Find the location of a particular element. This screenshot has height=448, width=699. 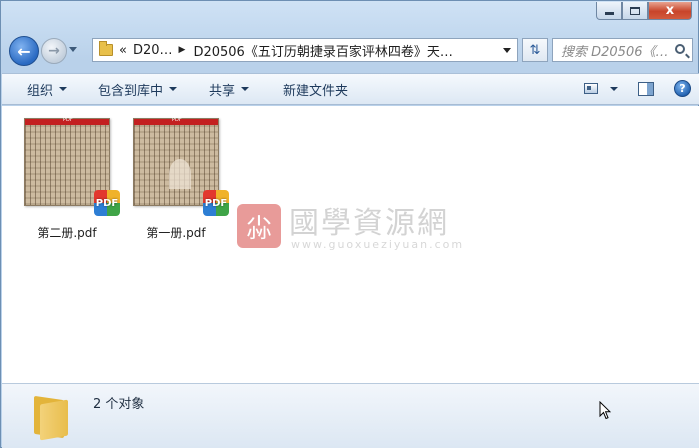

search-icon is located at coordinates (680, 49).